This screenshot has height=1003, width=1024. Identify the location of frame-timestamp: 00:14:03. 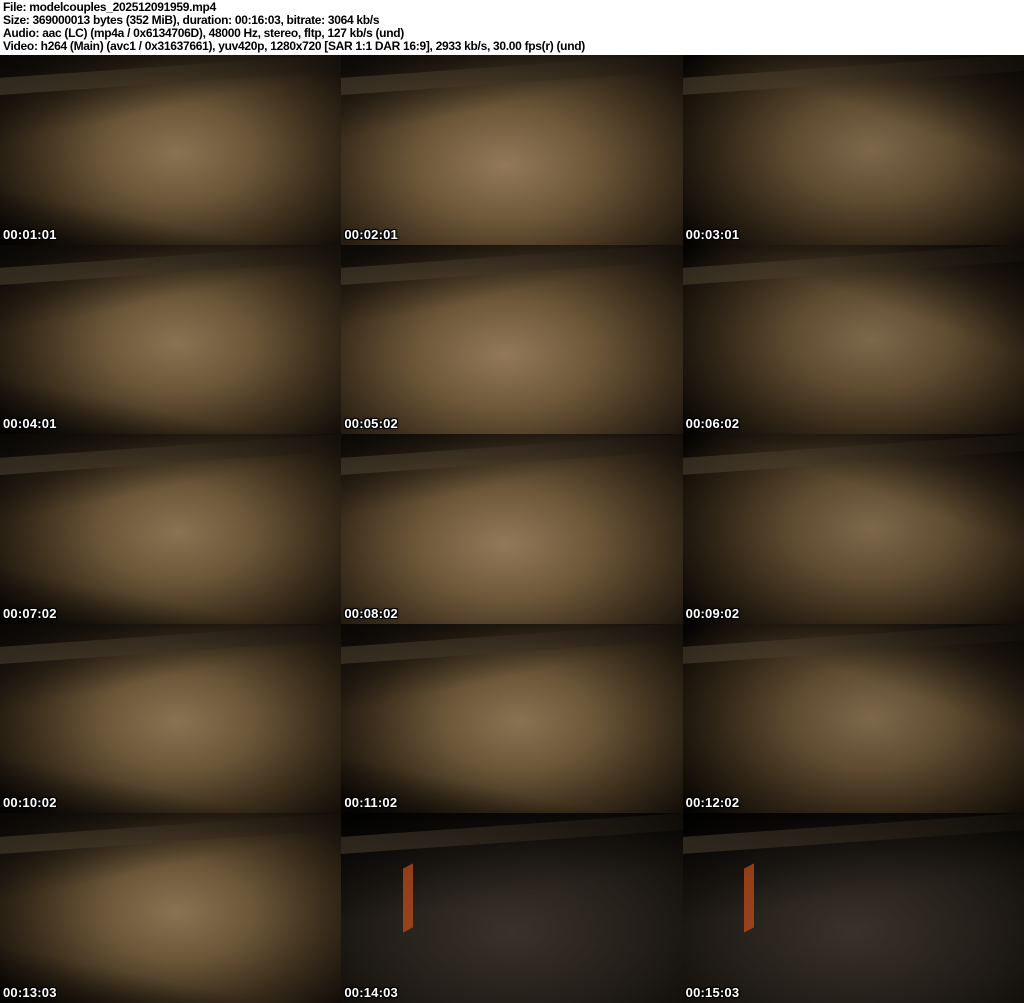
(371, 992).